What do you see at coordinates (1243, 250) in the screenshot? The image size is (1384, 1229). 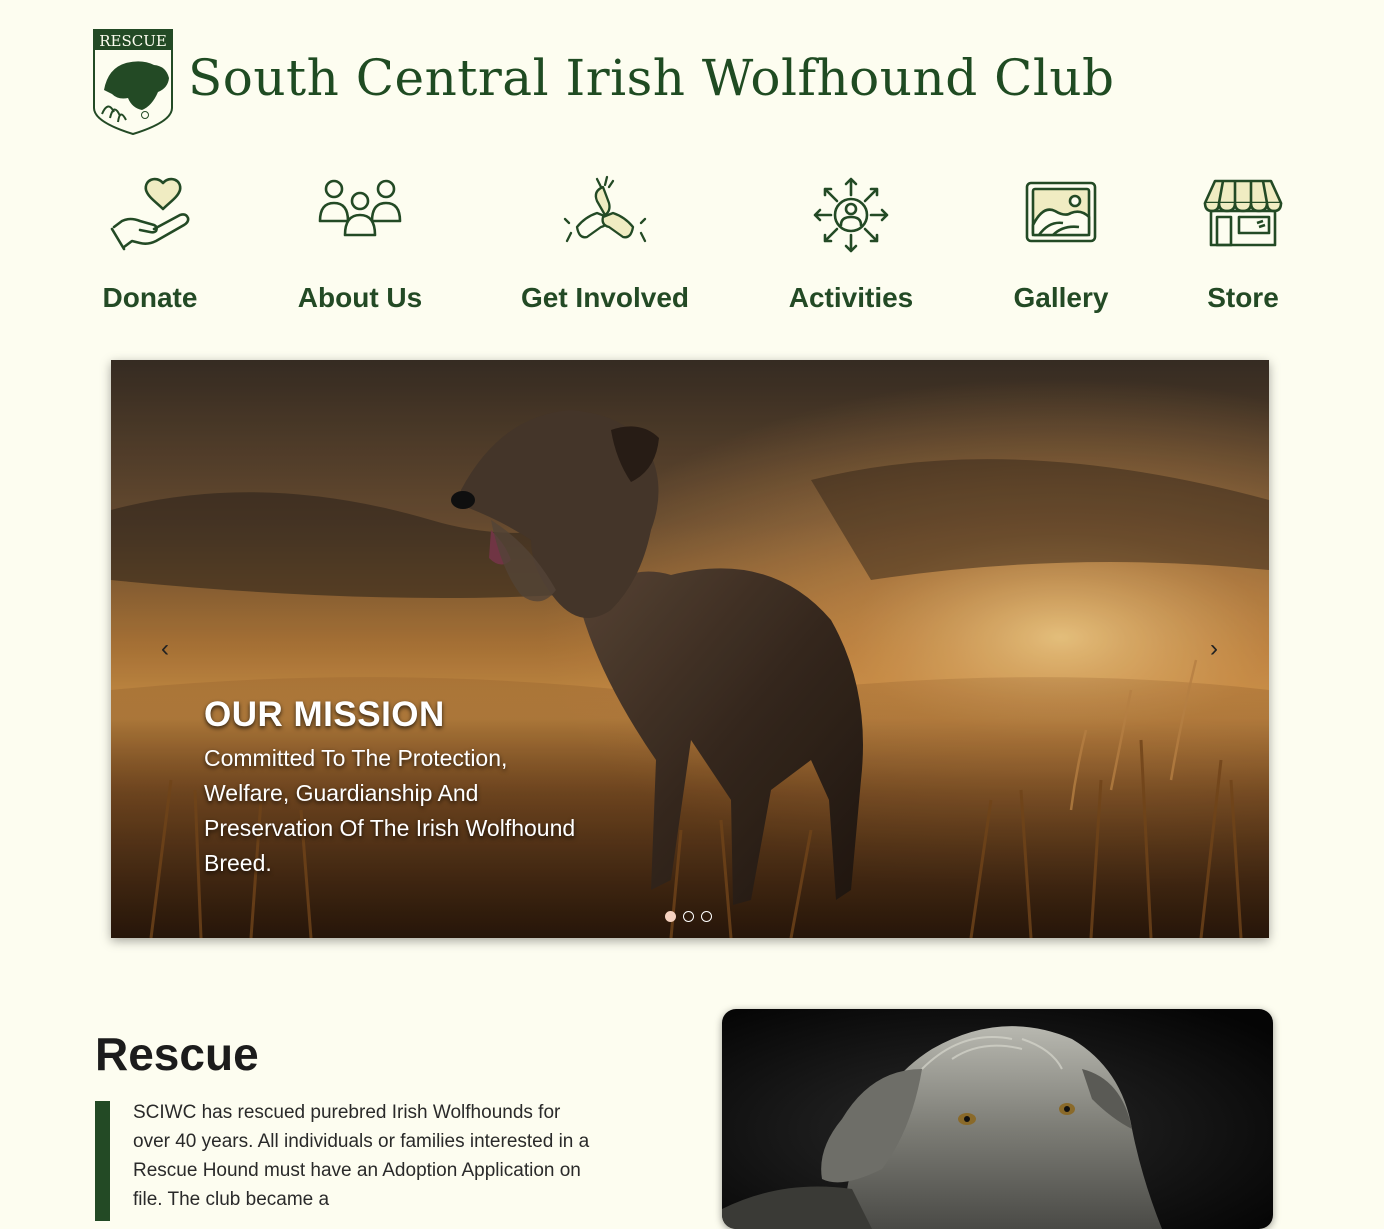 I see `nav-store: Store` at bounding box center [1243, 250].